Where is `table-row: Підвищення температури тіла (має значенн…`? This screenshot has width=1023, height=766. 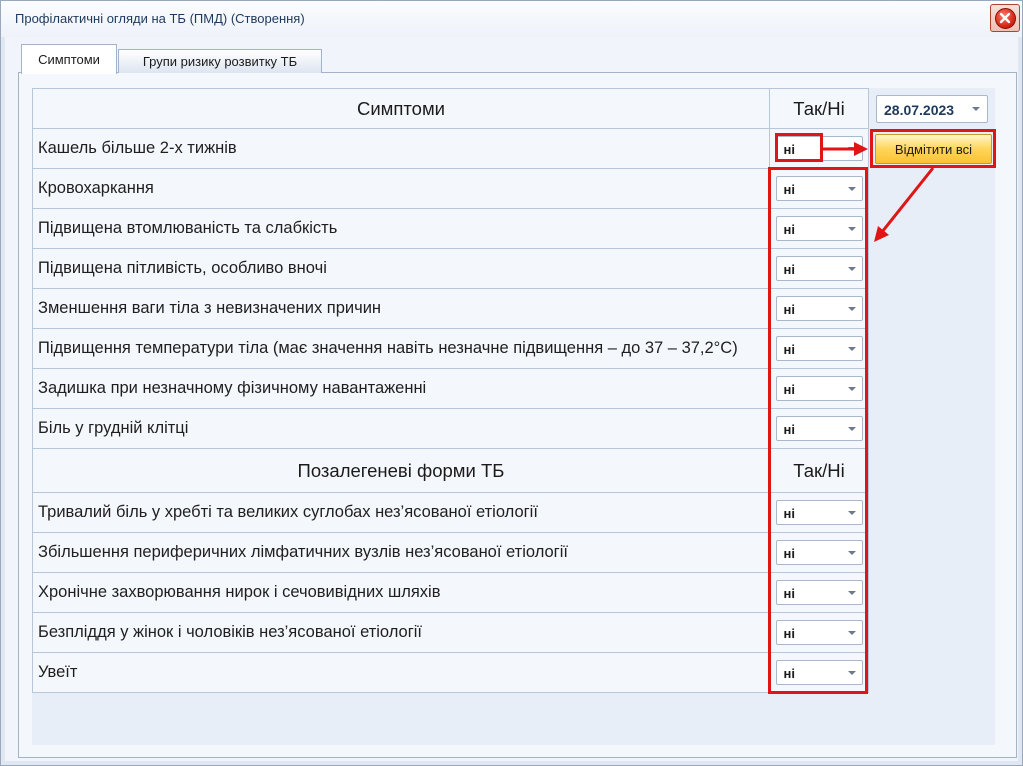 table-row: Підвищення температури тіла (має значенн… is located at coordinates (450, 348).